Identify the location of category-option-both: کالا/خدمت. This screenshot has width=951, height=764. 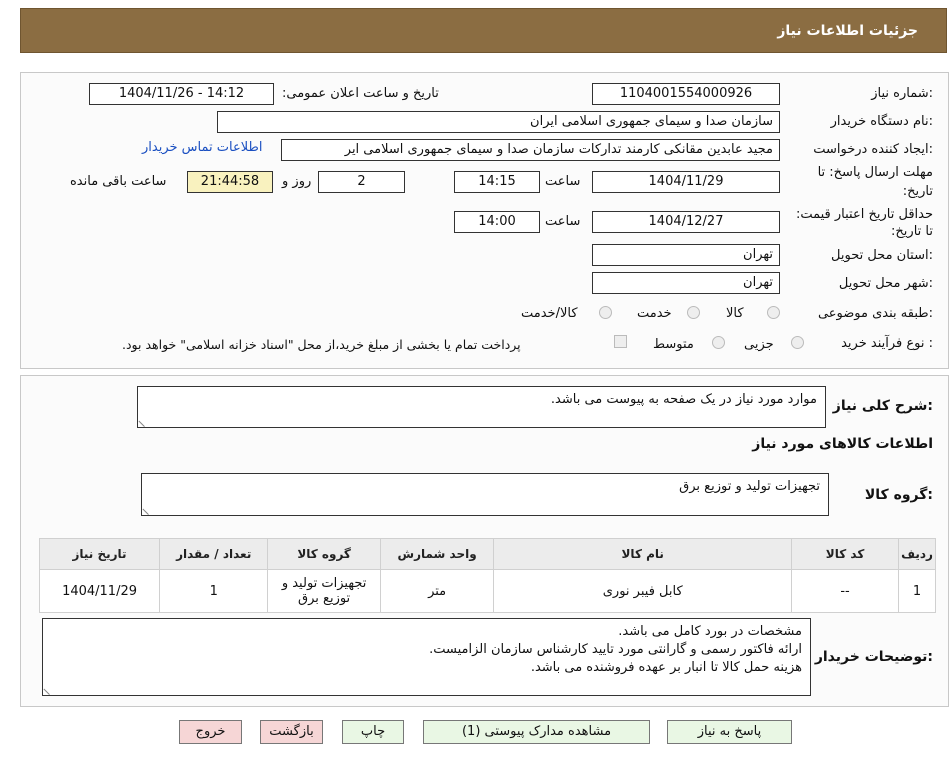
(549, 313).